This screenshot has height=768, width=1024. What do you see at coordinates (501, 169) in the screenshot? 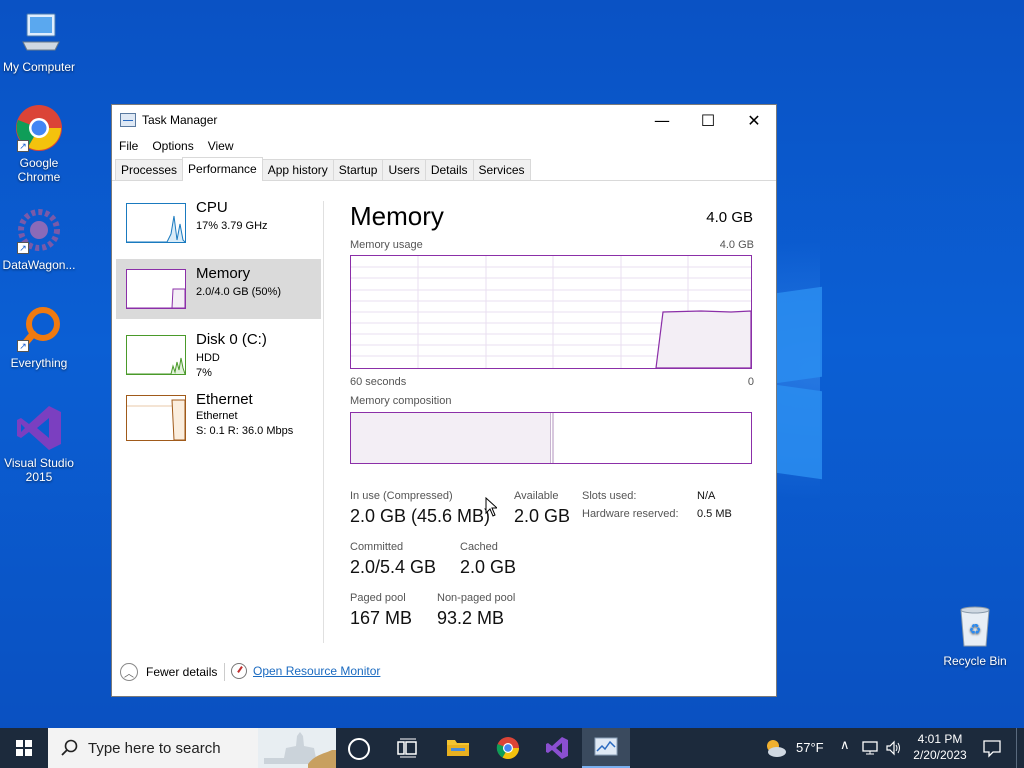
I see `tab-services: Services` at bounding box center [501, 169].